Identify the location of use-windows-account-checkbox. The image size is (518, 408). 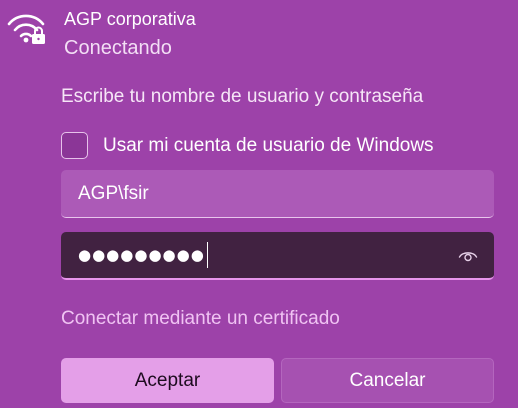
(74, 145).